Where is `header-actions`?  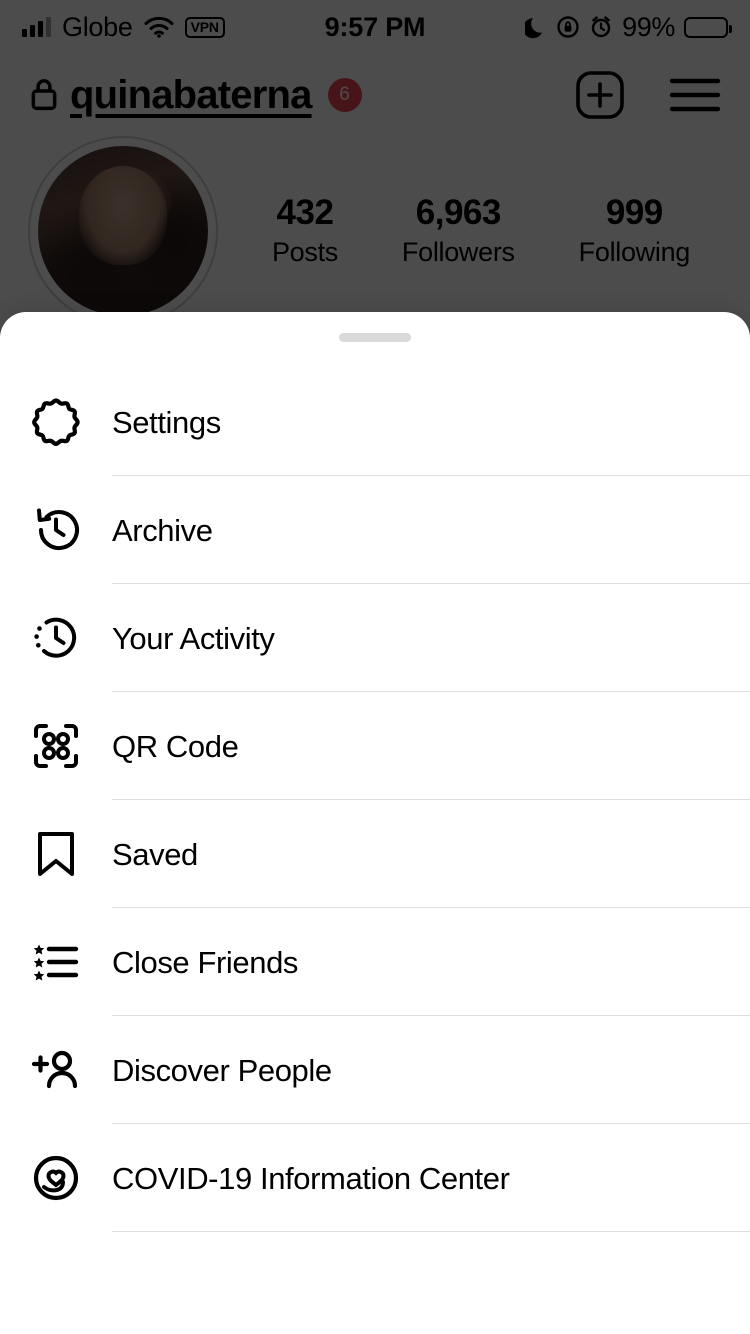
header-actions is located at coordinates (648, 95).